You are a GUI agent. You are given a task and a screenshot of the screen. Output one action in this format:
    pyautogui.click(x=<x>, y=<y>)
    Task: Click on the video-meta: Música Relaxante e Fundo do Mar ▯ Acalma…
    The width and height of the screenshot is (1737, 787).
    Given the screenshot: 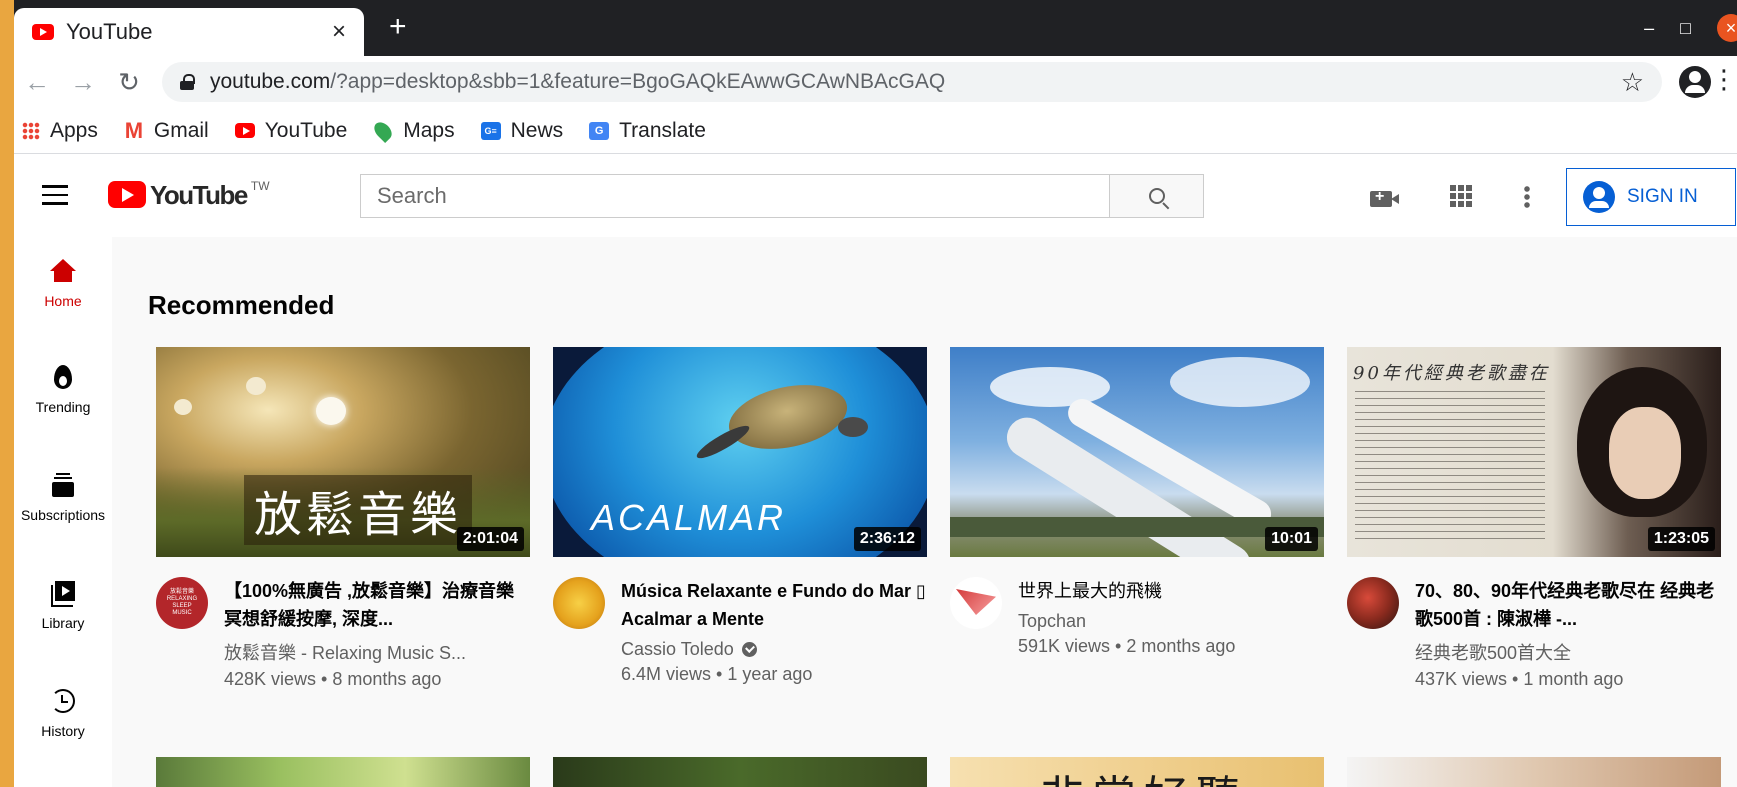 What is the action you would take?
    pyautogui.click(x=774, y=631)
    